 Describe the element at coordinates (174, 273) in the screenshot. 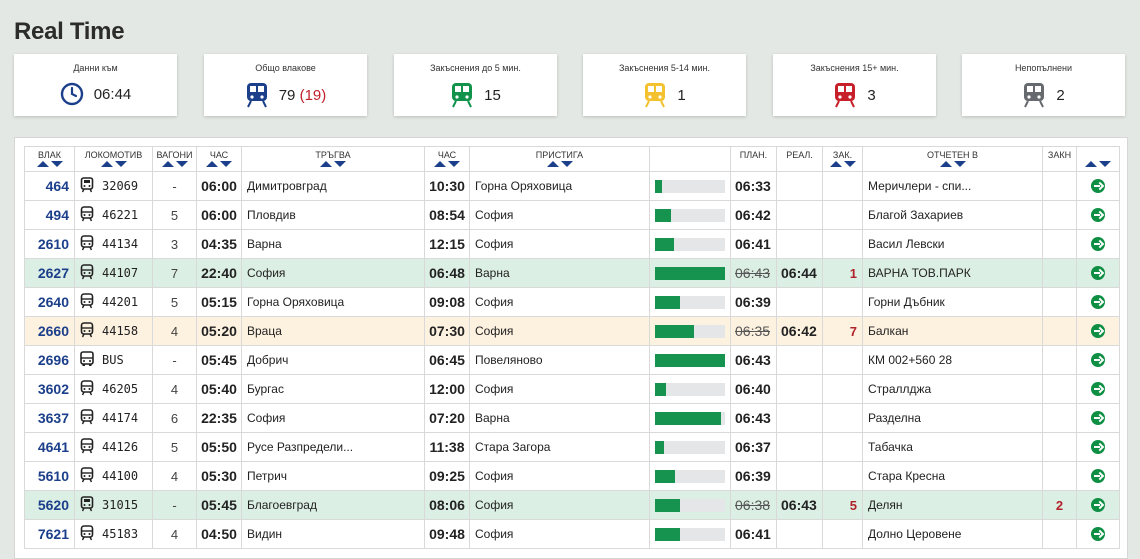

I see `wagons-count: 7` at that location.